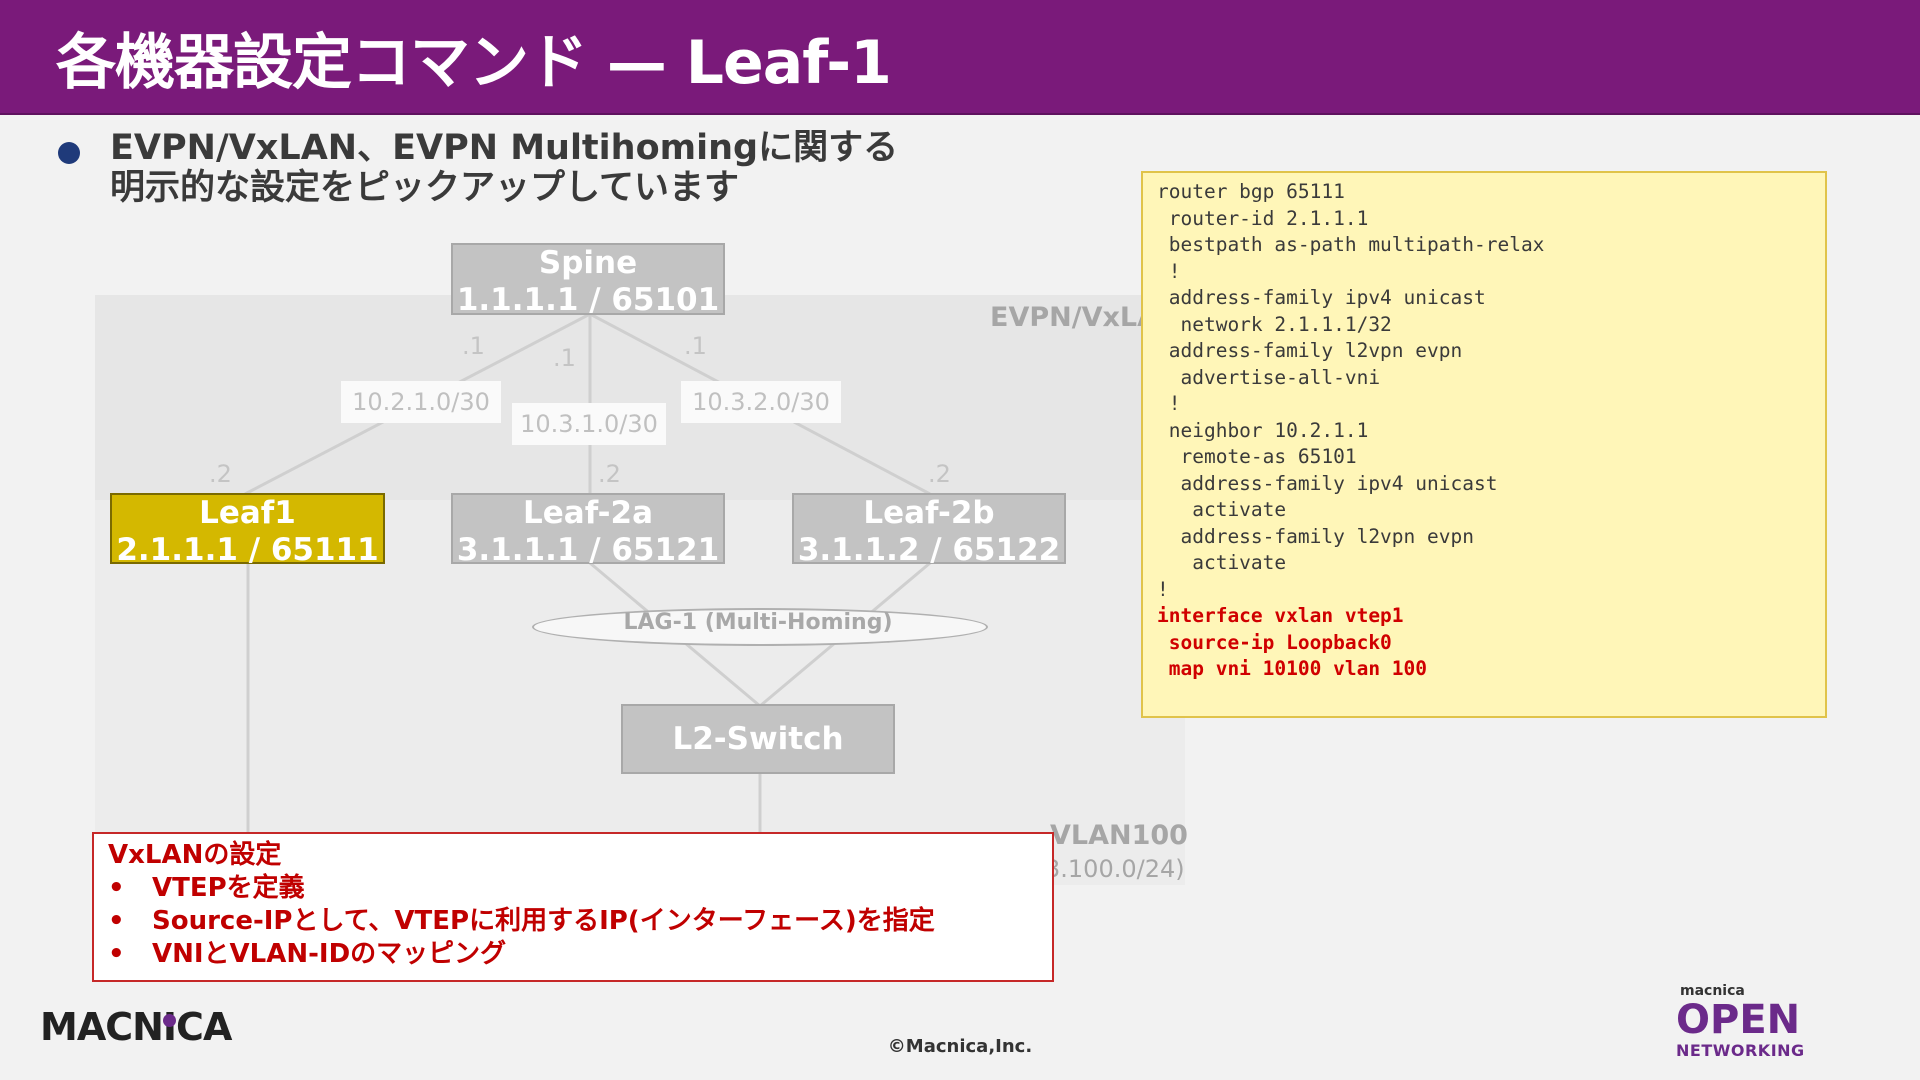 The image size is (1920, 1080). What do you see at coordinates (1115, 869) in the screenshot?
I see `vlan-subnet: 3.100.0/24)` at bounding box center [1115, 869].